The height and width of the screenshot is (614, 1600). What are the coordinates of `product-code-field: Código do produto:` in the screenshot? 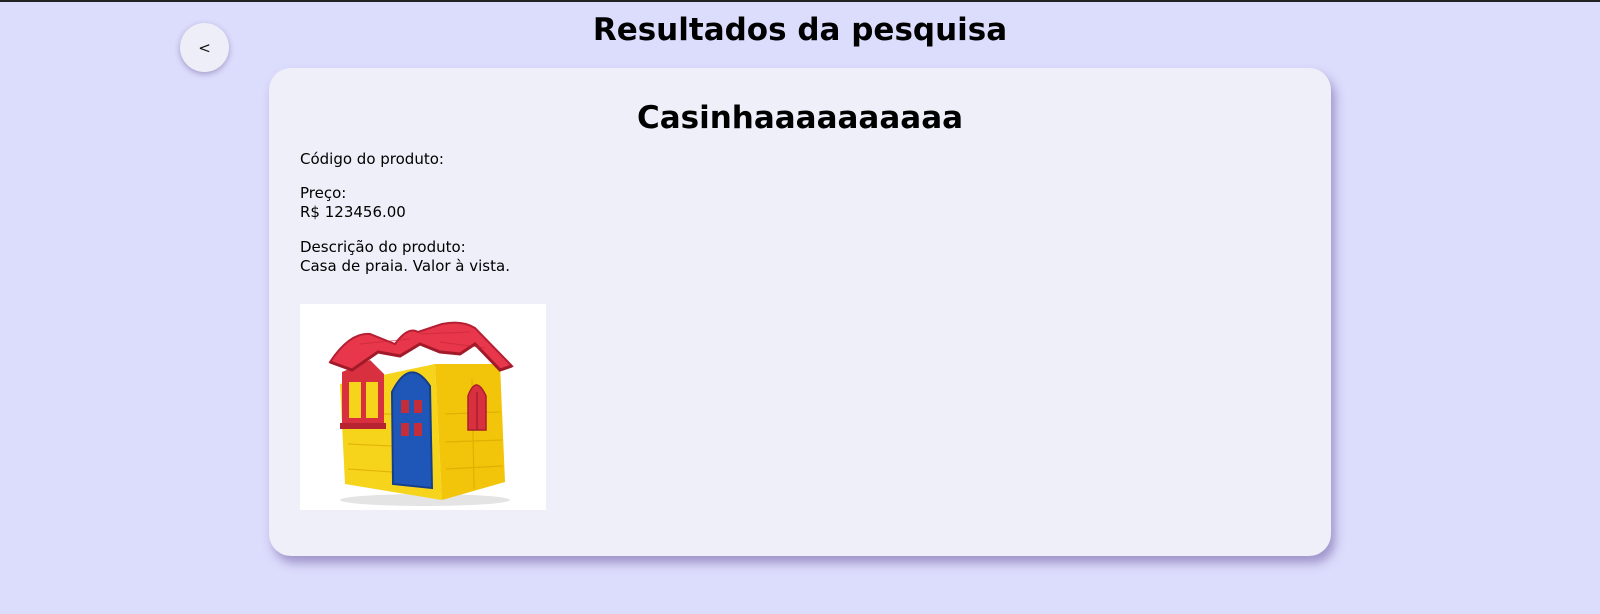 It's located at (372, 159).